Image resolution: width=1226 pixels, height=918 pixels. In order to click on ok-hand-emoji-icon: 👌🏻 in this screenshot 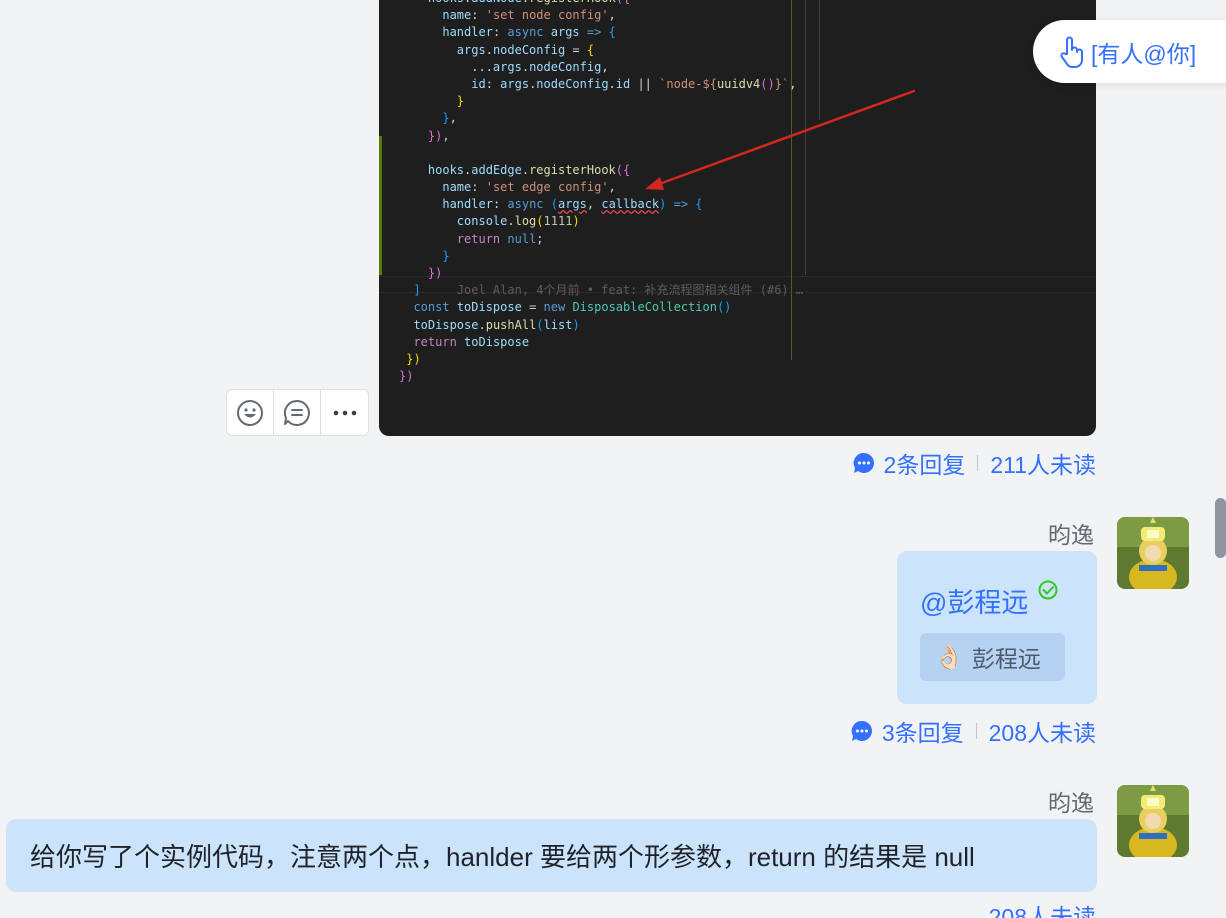, I will do `click(949, 657)`.